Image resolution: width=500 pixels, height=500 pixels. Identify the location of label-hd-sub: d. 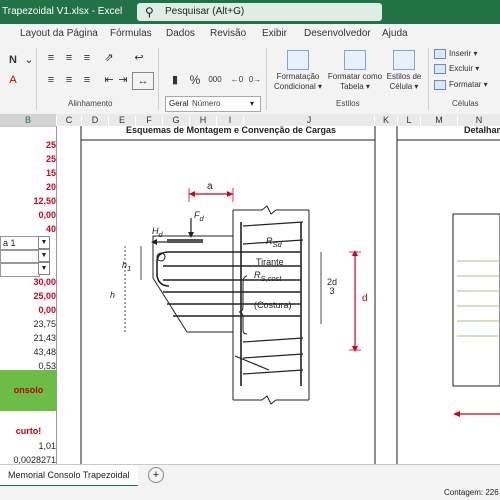
(160, 234).